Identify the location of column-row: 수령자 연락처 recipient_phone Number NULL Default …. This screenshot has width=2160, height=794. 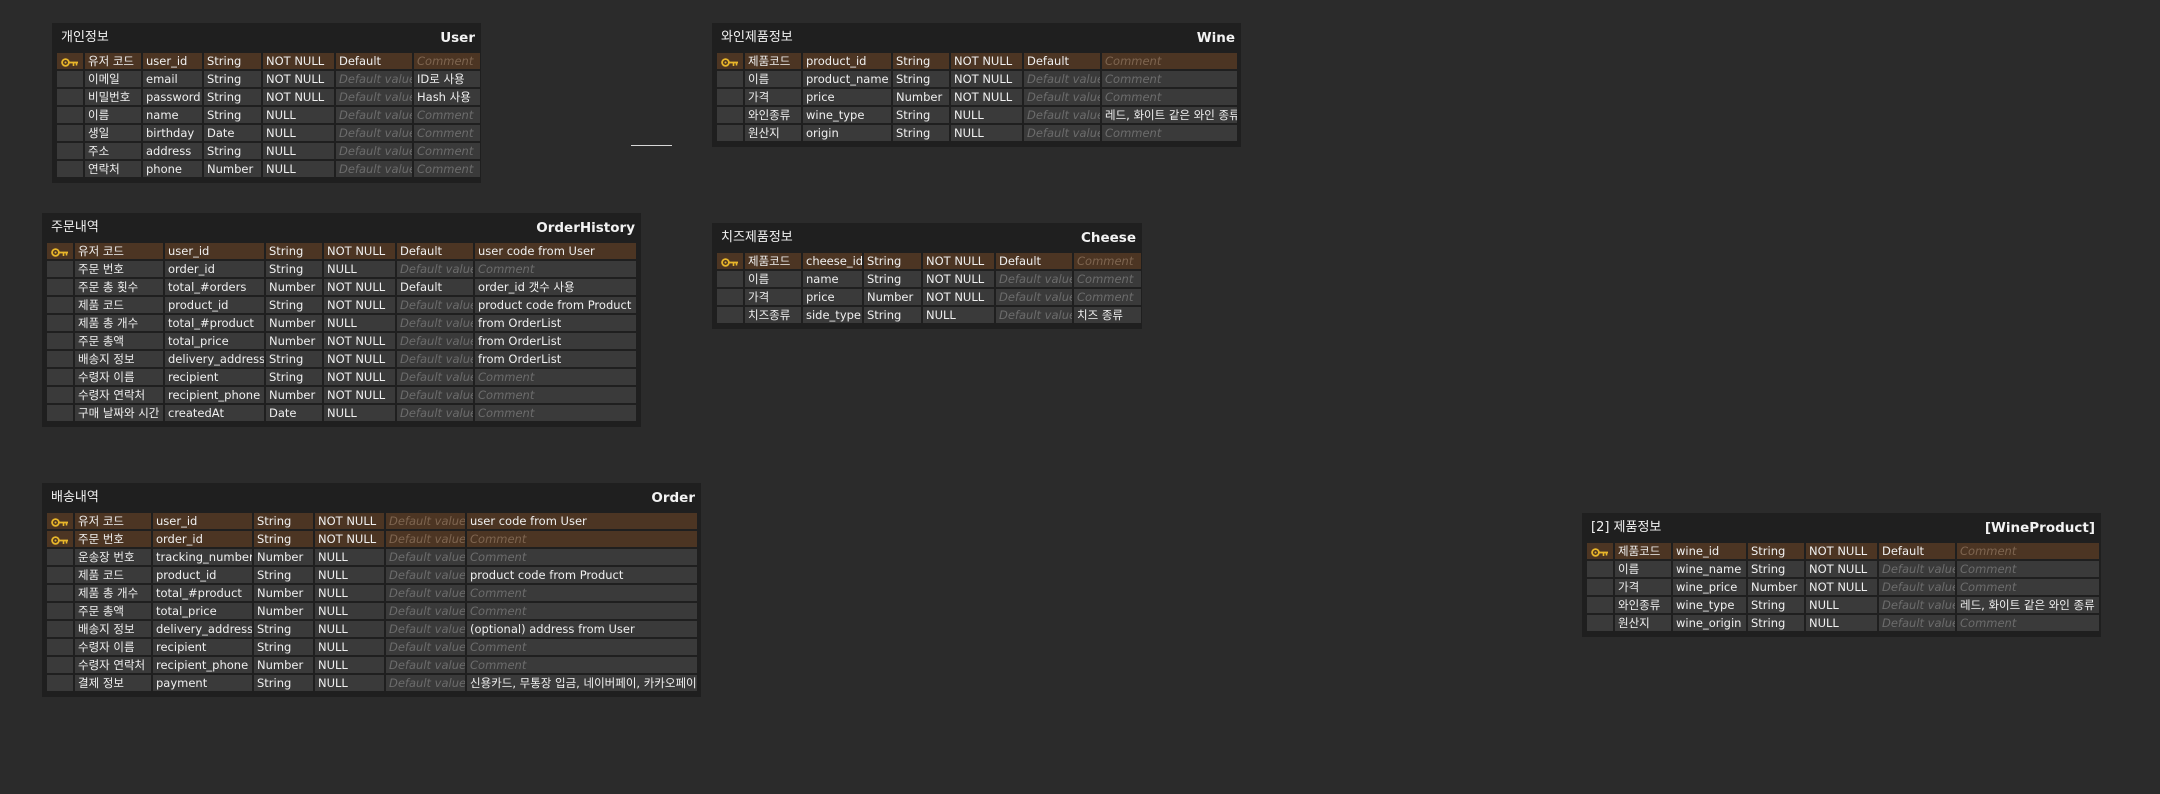
(372, 665).